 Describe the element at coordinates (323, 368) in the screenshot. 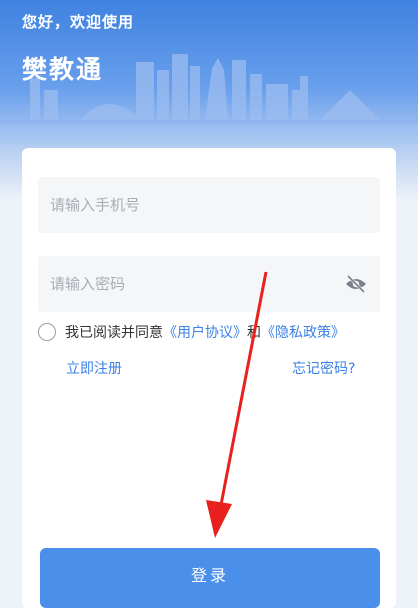

I see `forgot-password-link: 忘记密码?` at that location.